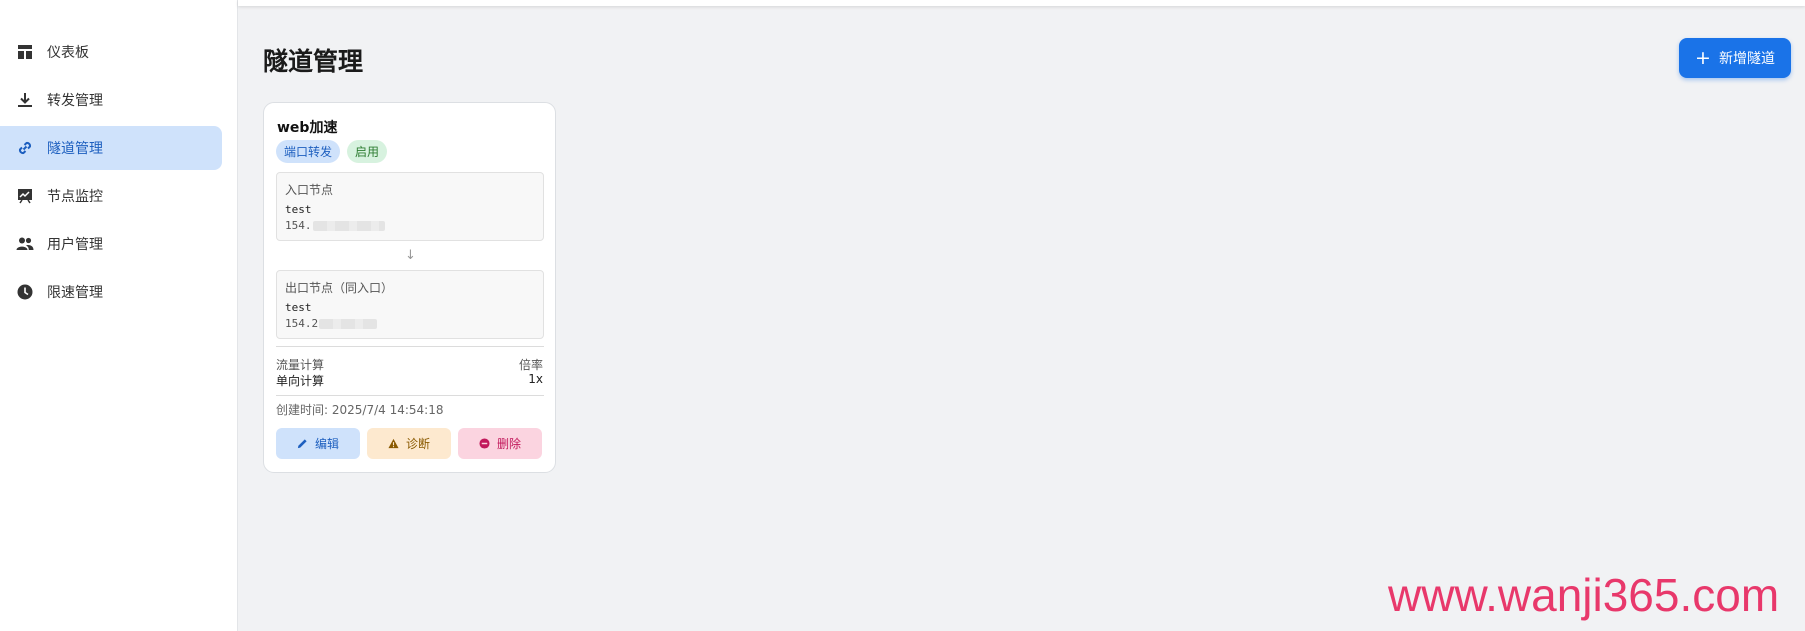  What do you see at coordinates (111, 292) in the screenshot?
I see `sidebar-item-ratelimit: 限速管理` at bounding box center [111, 292].